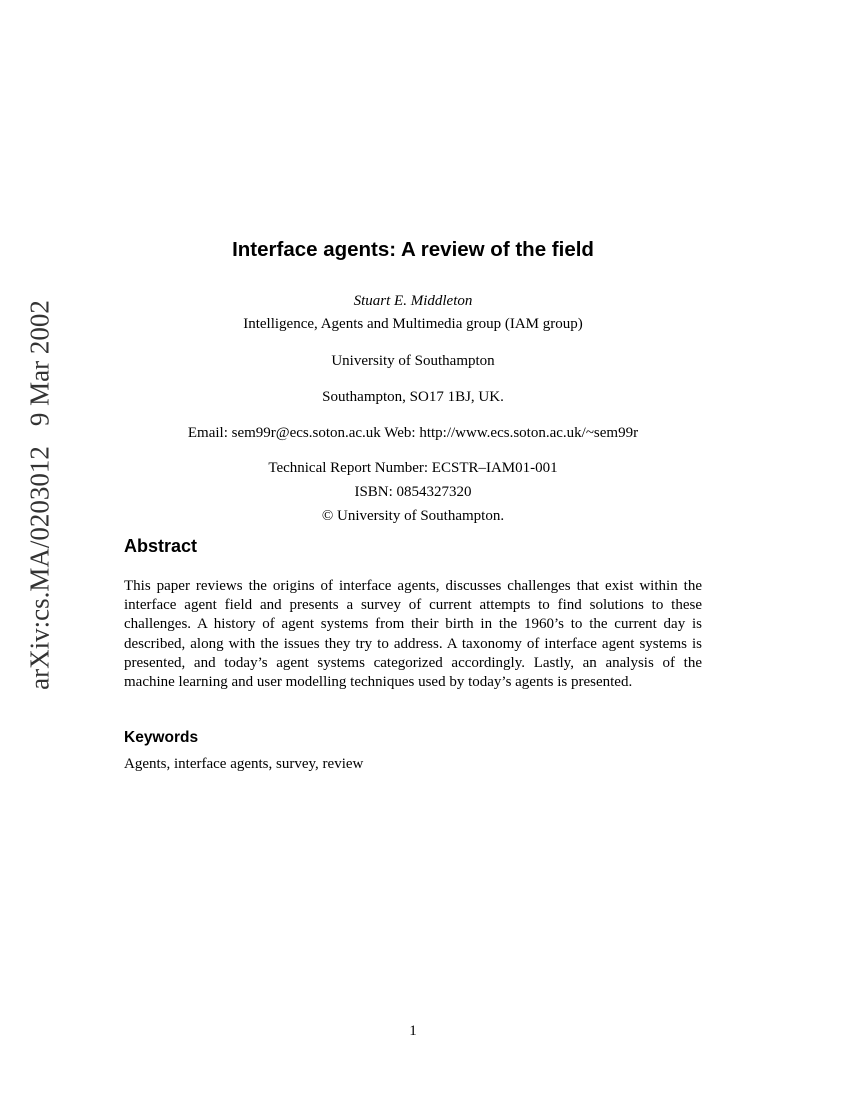  What do you see at coordinates (413, 516) in the screenshot?
I see `copyright-notice: © University of Southampton.` at bounding box center [413, 516].